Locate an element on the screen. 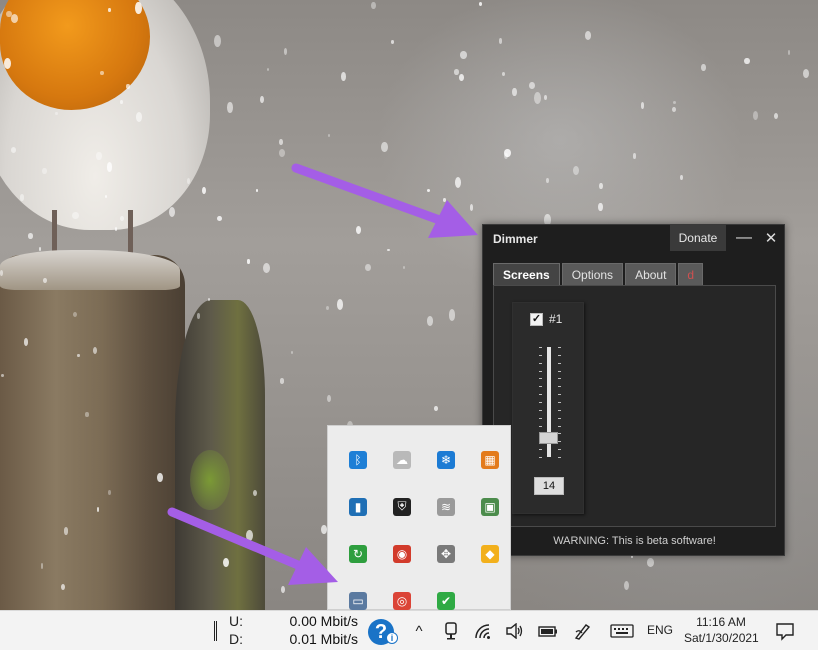 The image size is (818, 650). tray-item: ↻ is located at coordinates (358, 553).